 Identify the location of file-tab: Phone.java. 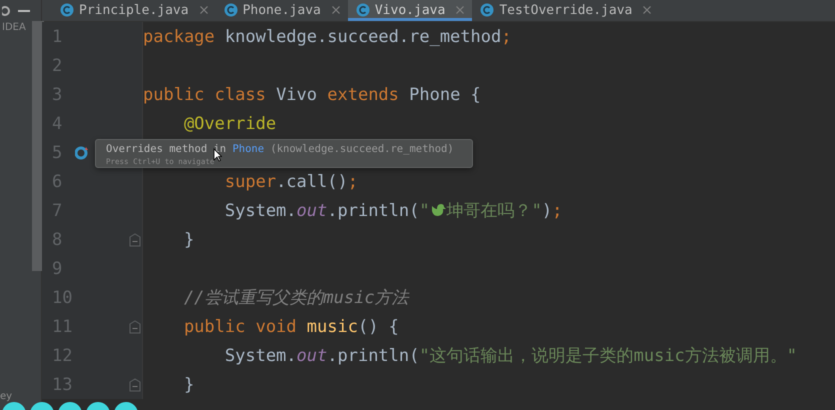
(282, 10).